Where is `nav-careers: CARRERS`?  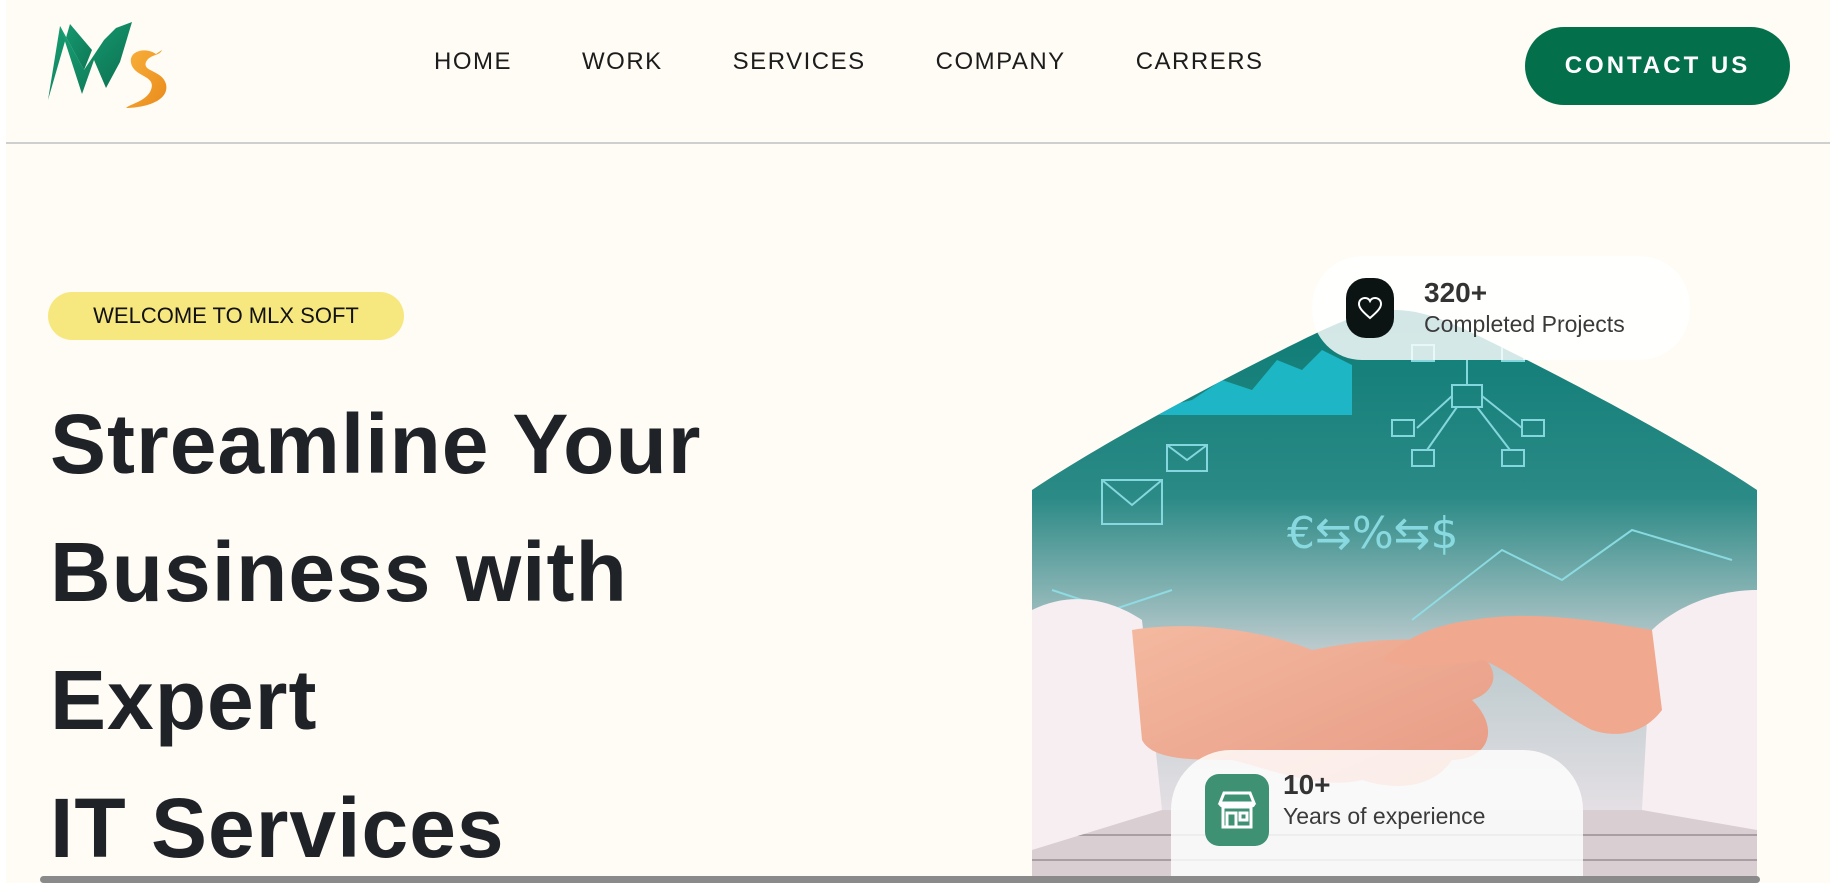 nav-careers: CARRERS is located at coordinates (1200, 62).